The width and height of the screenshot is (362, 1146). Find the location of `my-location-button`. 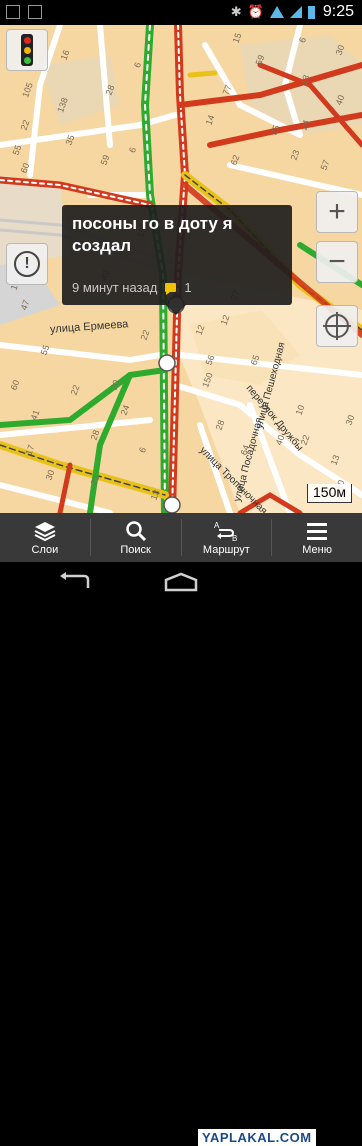

my-location-button is located at coordinates (337, 326).